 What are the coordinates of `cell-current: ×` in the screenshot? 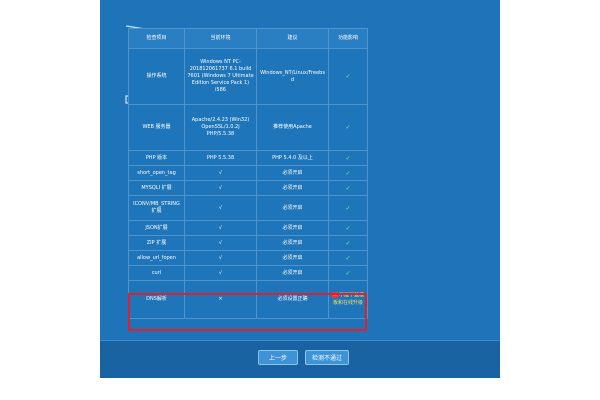 It's located at (220, 299).